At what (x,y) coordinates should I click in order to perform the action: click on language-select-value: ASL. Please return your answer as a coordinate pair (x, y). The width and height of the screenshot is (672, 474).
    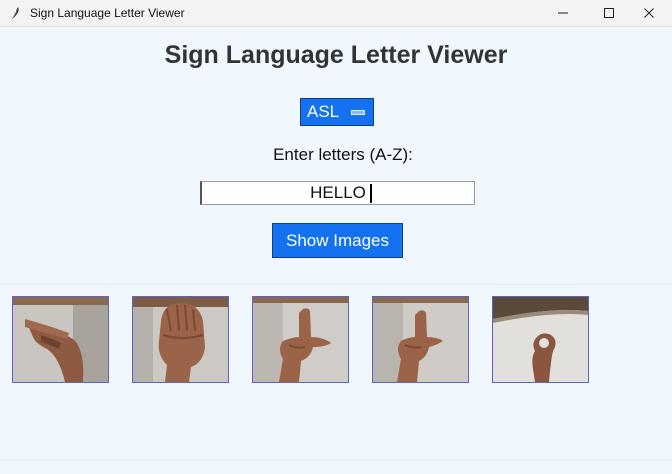
    Looking at the image, I should click on (323, 111).